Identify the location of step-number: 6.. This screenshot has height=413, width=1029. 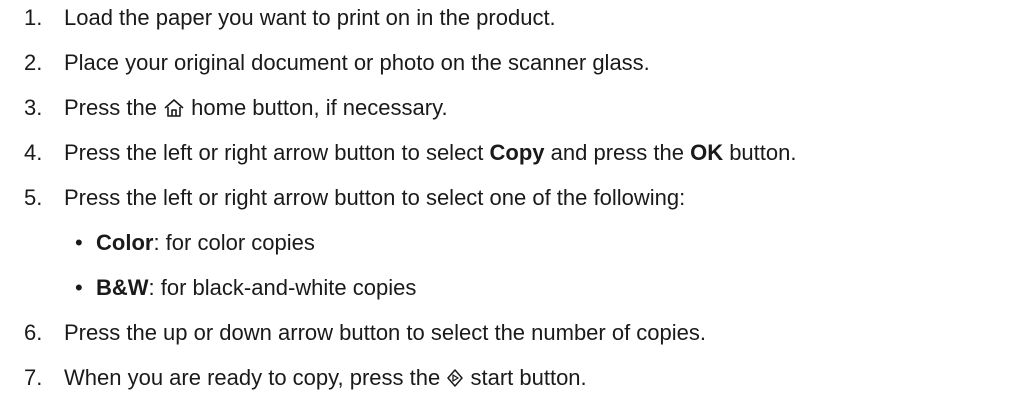
(33, 332).